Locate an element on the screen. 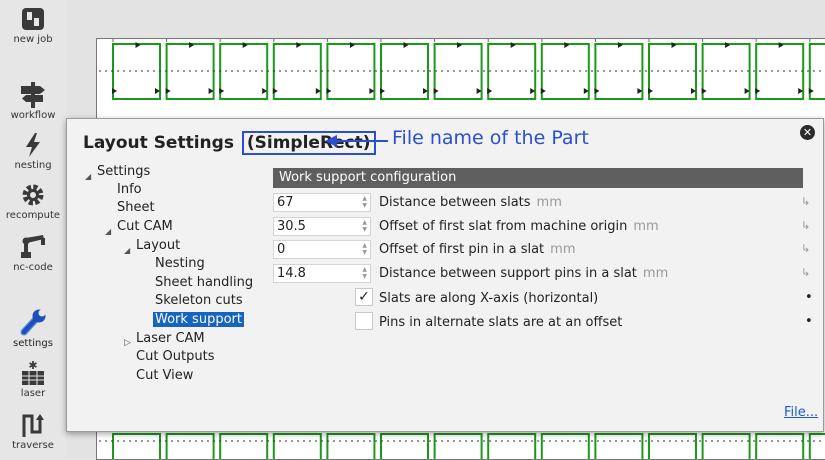 This screenshot has height=460, width=825. new-job-icon is located at coordinates (33, 19).